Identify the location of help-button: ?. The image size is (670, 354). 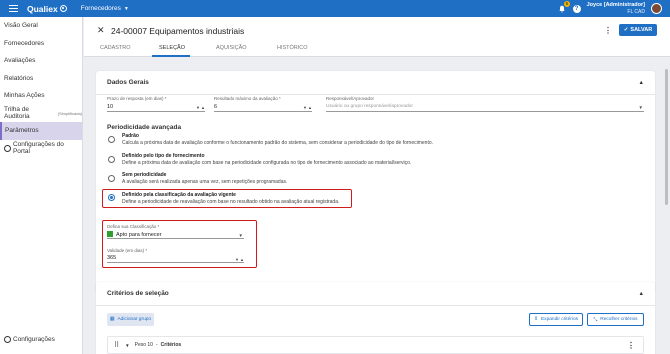
(576, 8).